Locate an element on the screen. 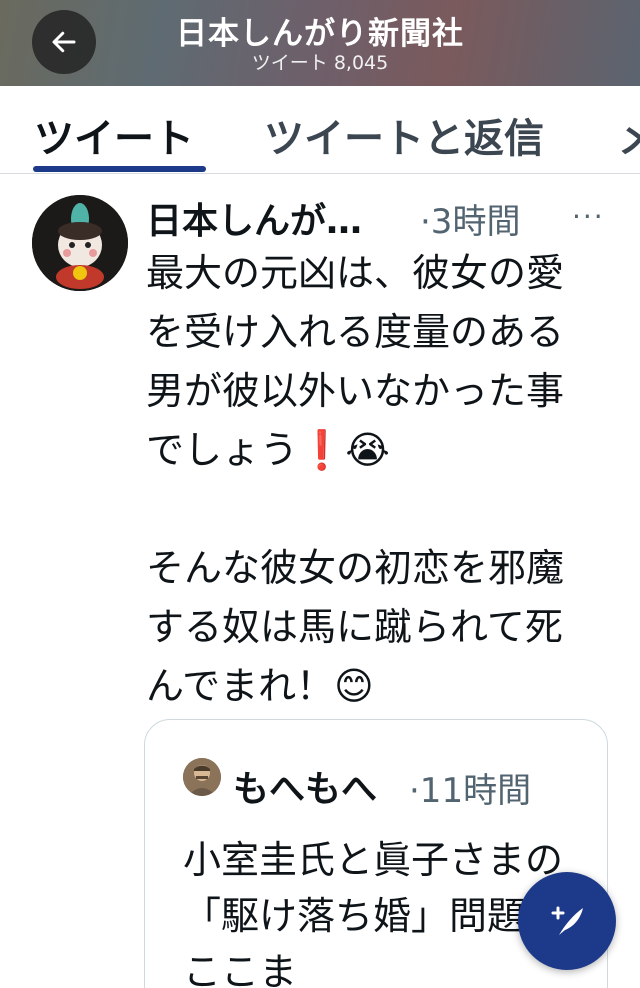 Image resolution: width=640 pixels, height=988 pixels. quoted-author-avatar is located at coordinates (202, 777).